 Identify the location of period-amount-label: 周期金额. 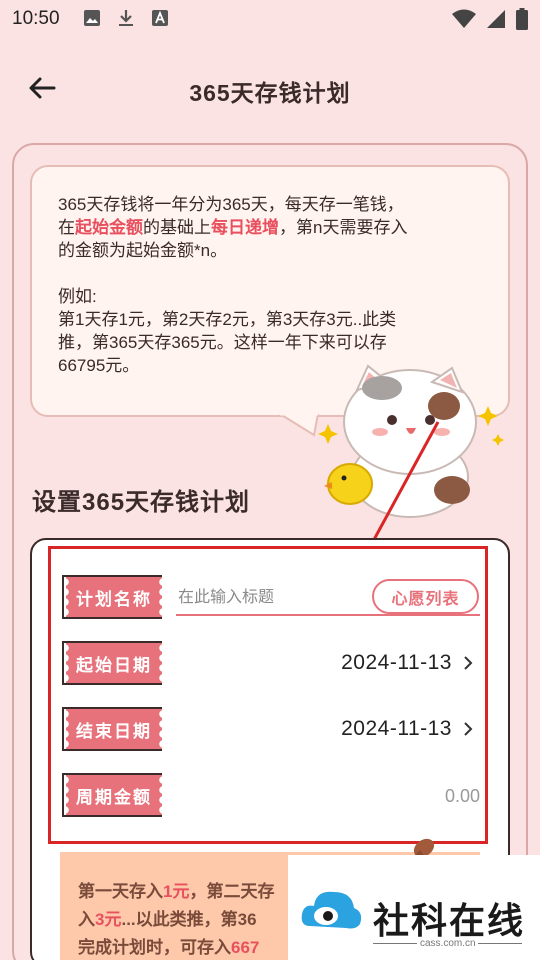
(113, 795).